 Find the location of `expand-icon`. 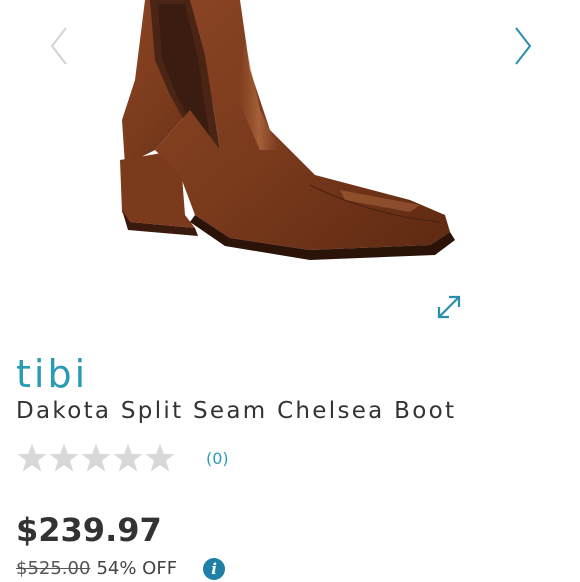

expand-icon is located at coordinates (449, 307).